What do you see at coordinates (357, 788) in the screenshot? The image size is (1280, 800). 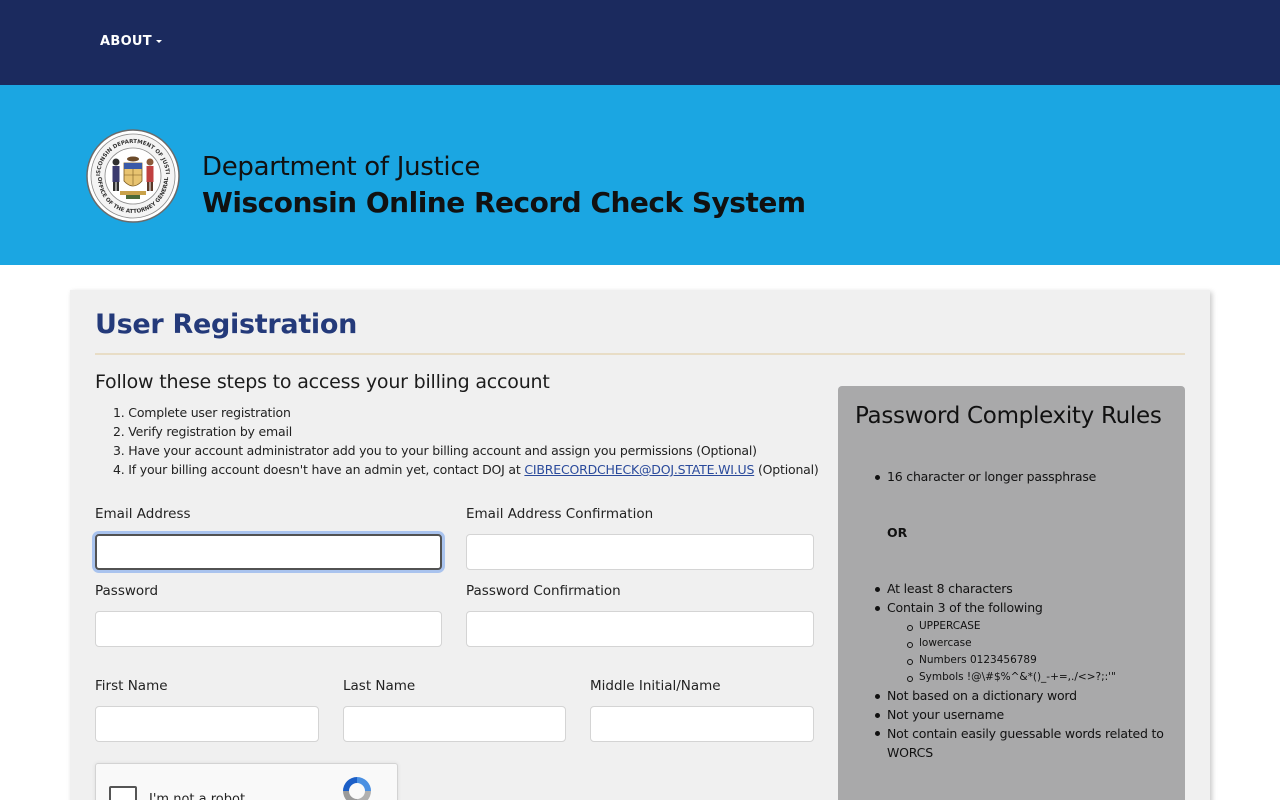 I see `recaptcha-icon` at bounding box center [357, 788].